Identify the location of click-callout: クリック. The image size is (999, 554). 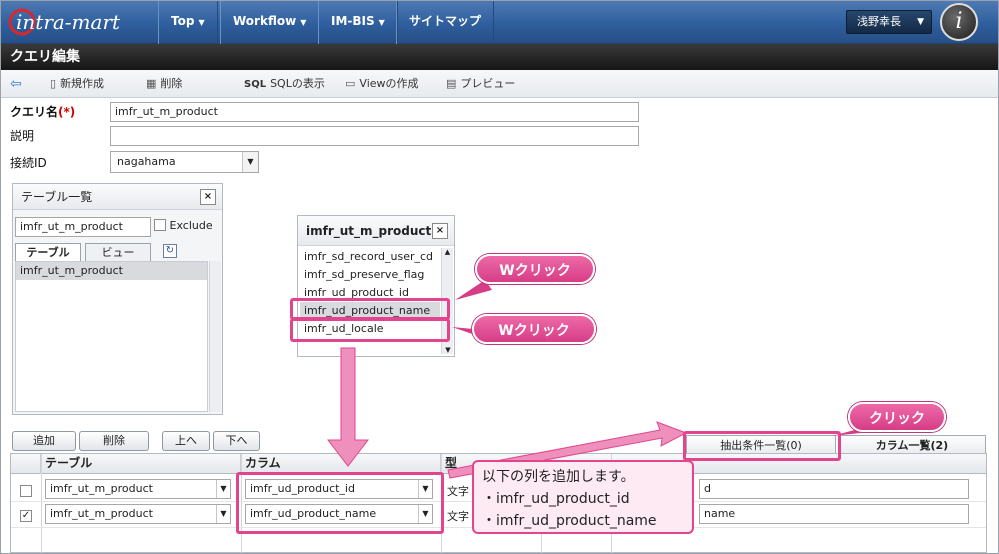
(897, 417).